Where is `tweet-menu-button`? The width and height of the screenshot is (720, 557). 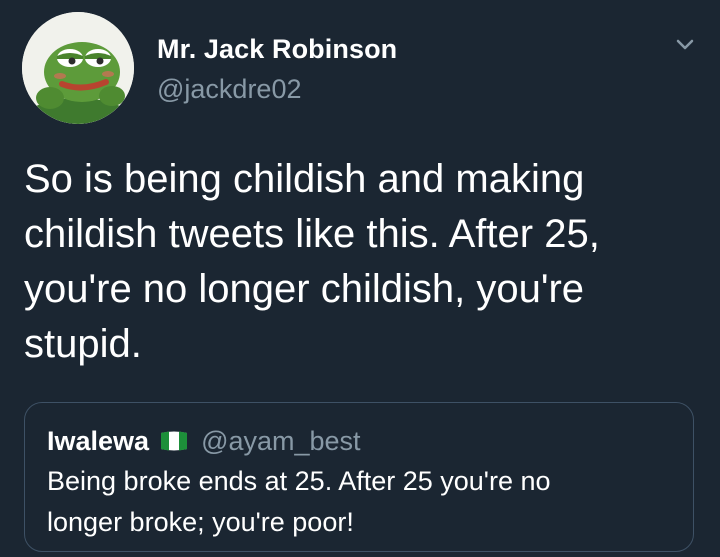 tweet-menu-button is located at coordinates (685, 45).